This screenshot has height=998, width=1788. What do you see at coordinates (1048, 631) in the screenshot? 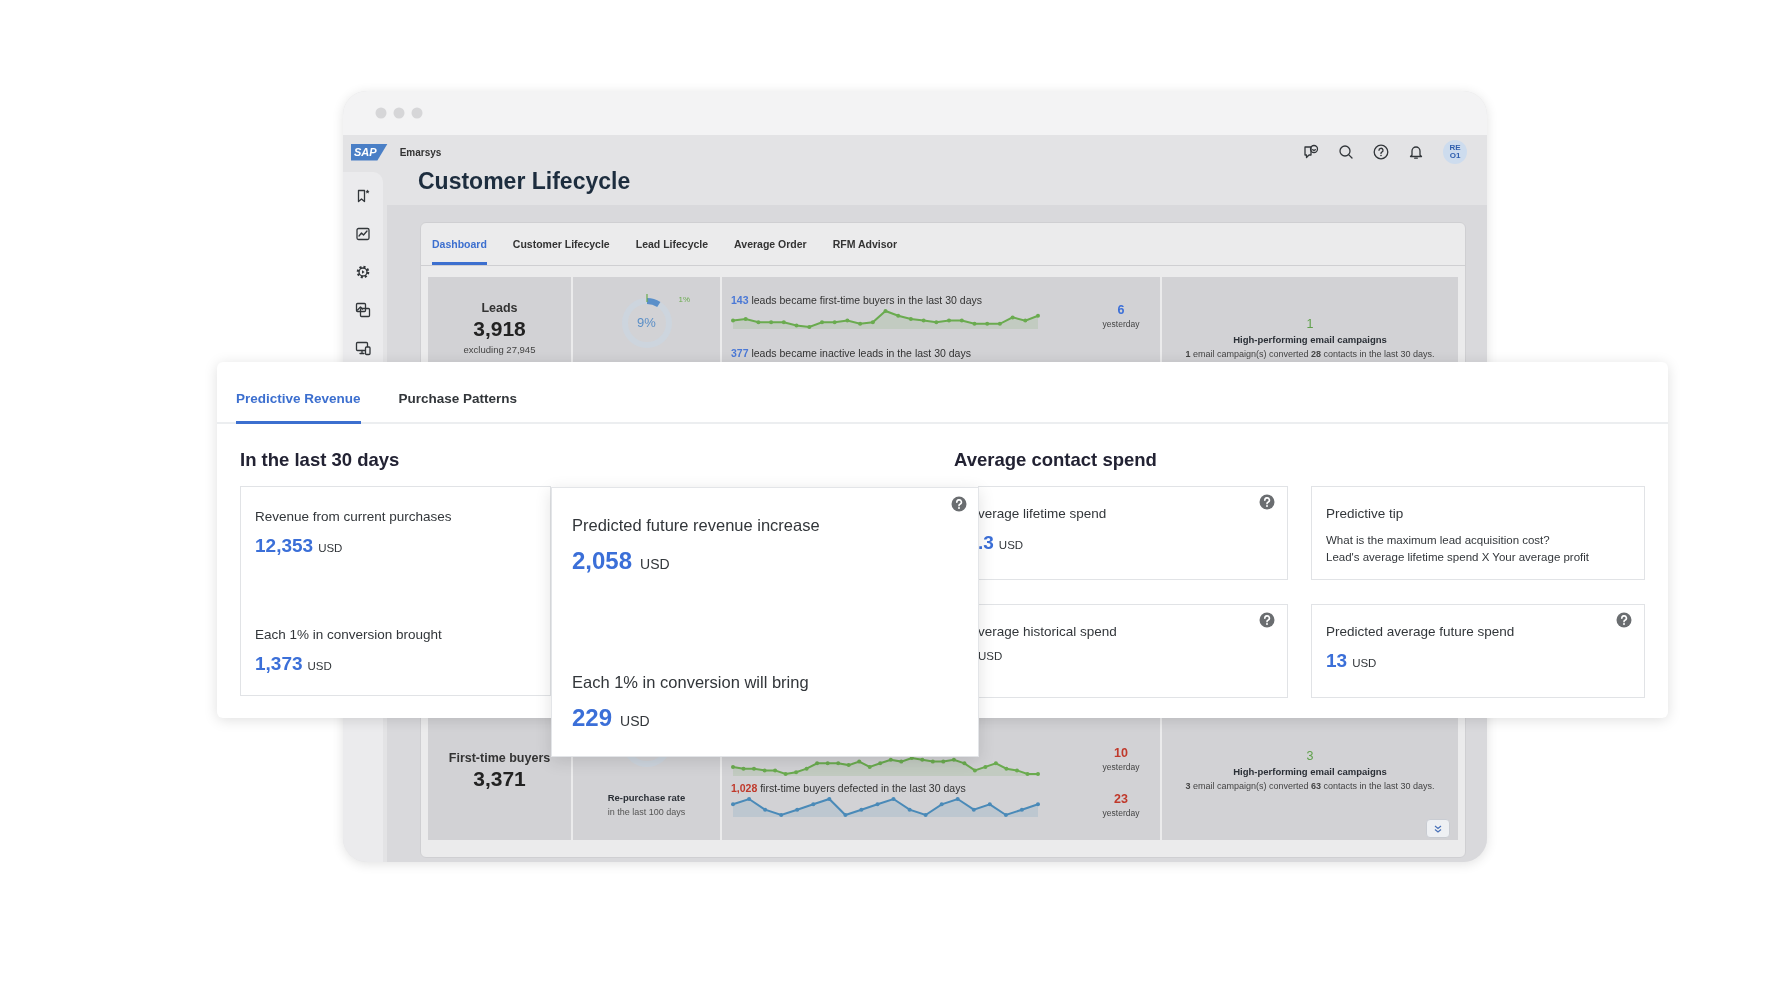
I see `metric-label: verage historical spend` at bounding box center [1048, 631].